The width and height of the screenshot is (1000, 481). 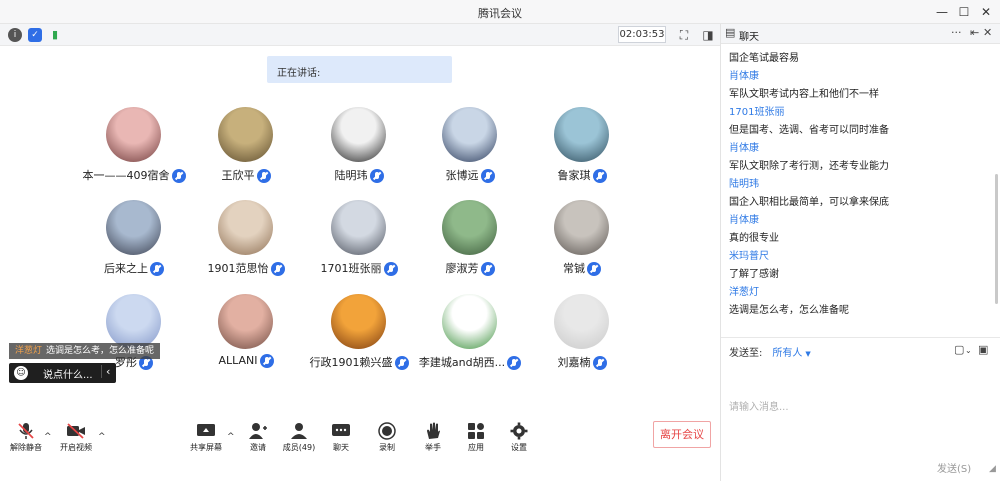 What do you see at coordinates (787, 353) in the screenshot?
I see `recipient-select: 所有人` at bounding box center [787, 353].